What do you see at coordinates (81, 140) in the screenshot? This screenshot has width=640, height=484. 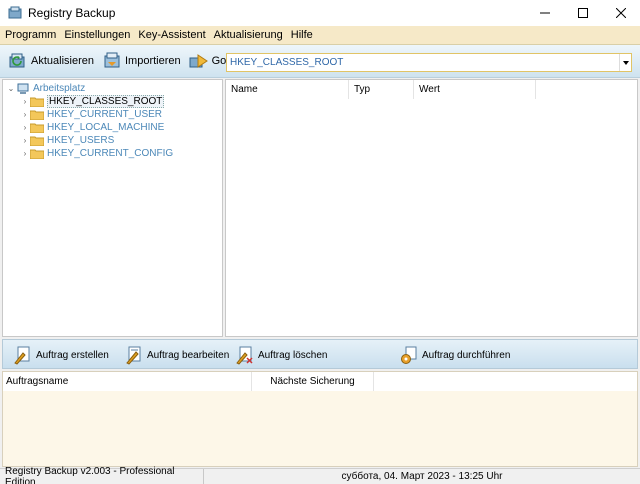 I see `tree-item-label: HKEY_USERS` at bounding box center [81, 140].